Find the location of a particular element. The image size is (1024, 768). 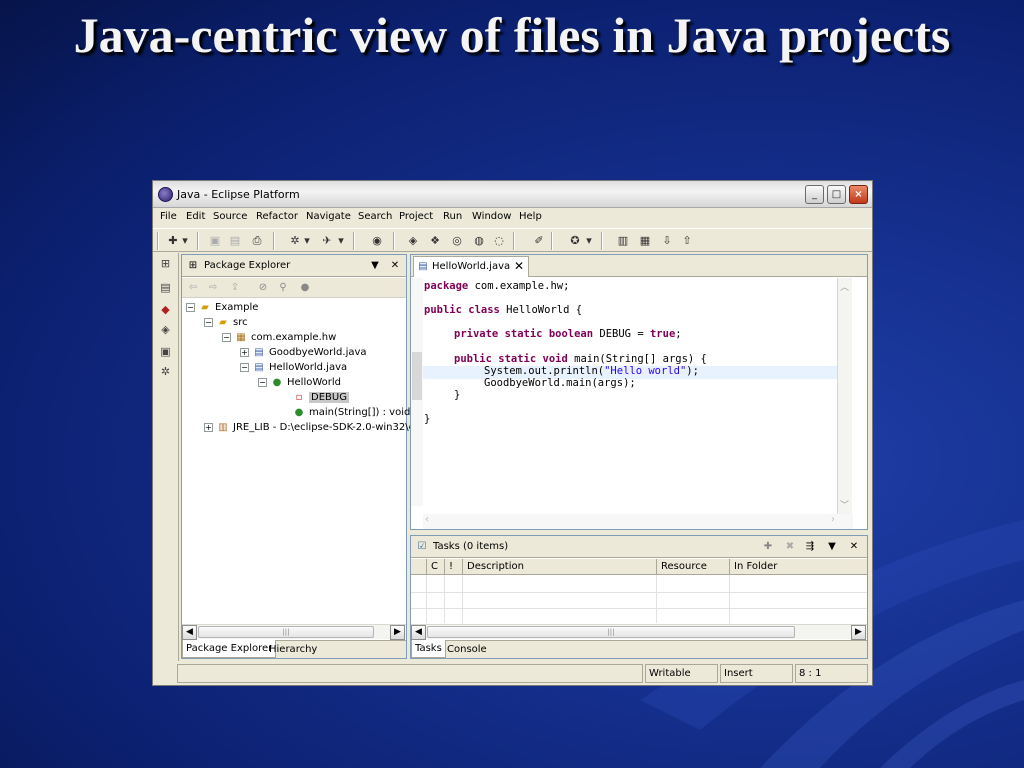

code-line-8: } is located at coordinates (427, 419).